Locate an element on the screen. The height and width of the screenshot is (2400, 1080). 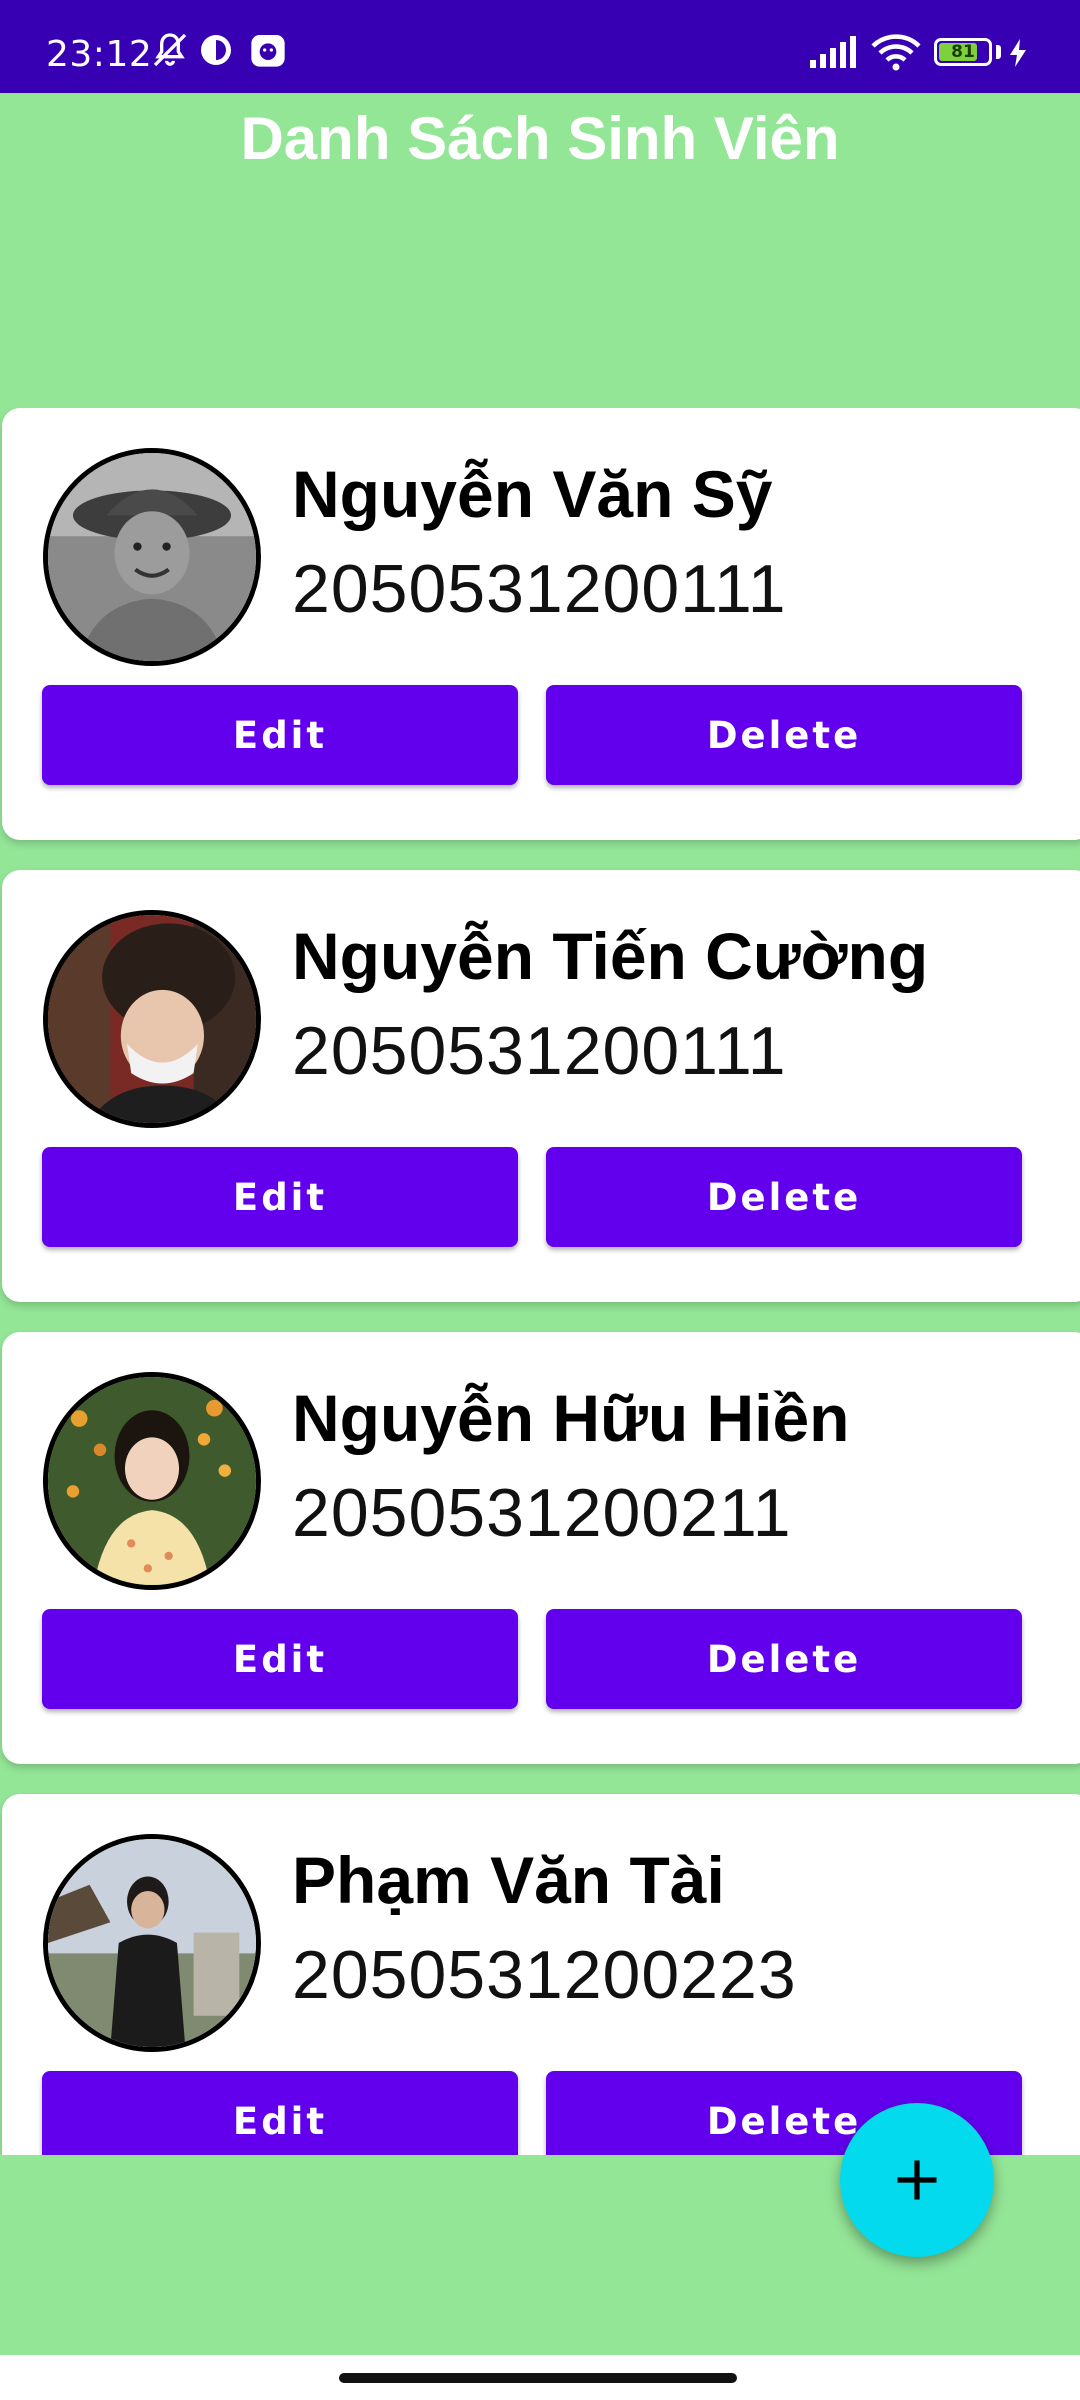
battery-nub is located at coordinates (998, 52).